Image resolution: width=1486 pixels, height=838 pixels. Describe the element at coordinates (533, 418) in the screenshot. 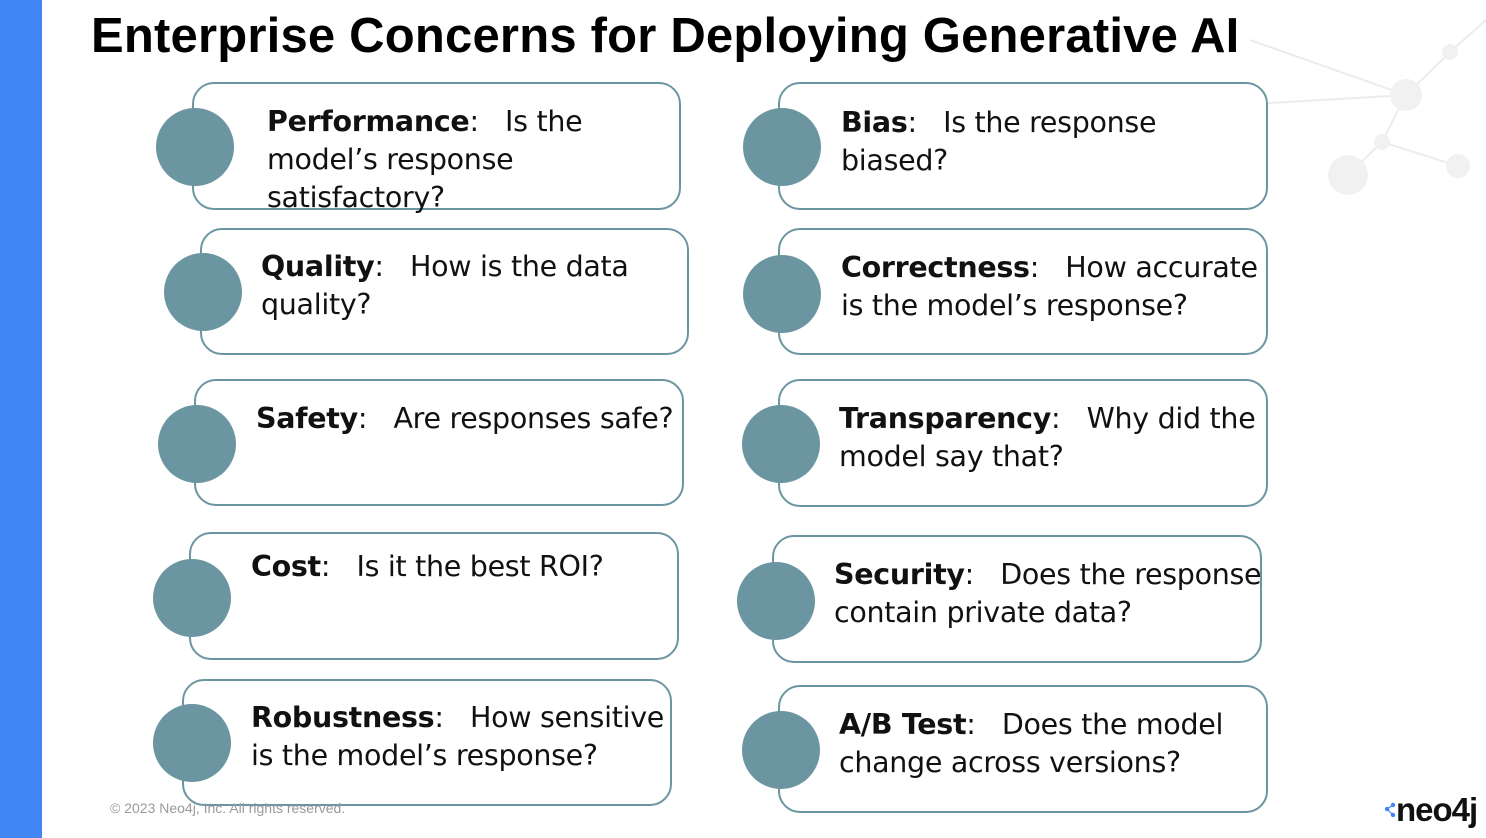

I see `concern-question: Are responses safe?` at that location.